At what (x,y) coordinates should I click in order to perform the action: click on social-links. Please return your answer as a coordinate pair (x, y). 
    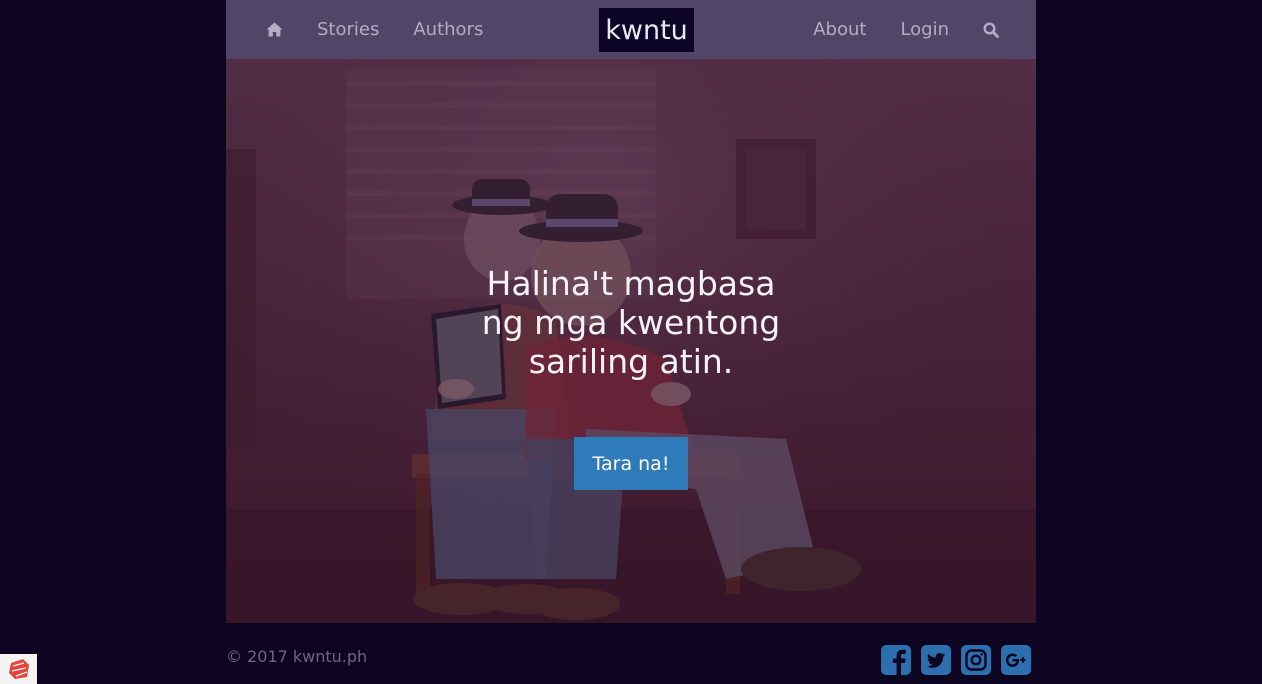
    Looking at the image, I should click on (951, 660).